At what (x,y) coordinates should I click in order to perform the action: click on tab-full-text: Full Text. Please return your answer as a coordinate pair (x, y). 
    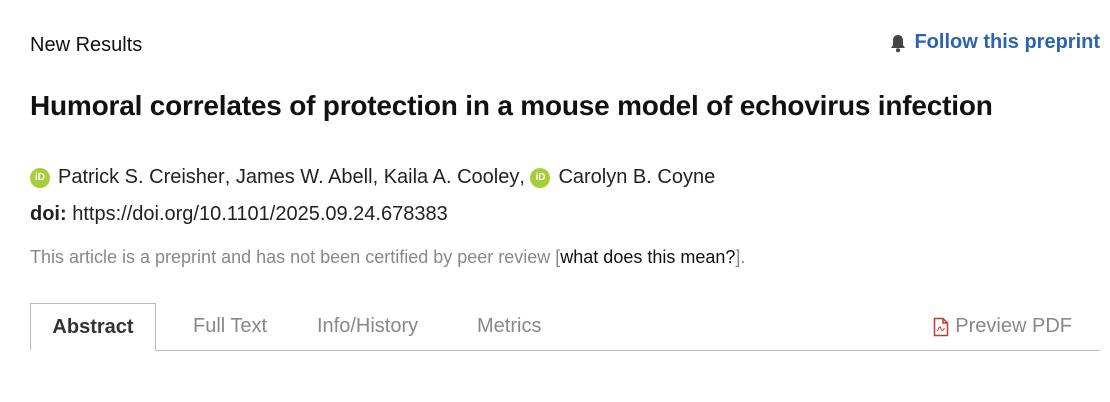
    Looking at the image, I should click on (230, 326).